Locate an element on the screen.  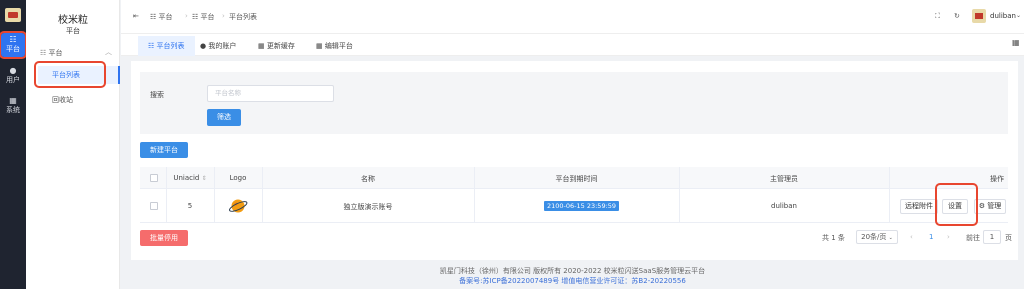
username: duliban is located at coordinates (1003, 16).